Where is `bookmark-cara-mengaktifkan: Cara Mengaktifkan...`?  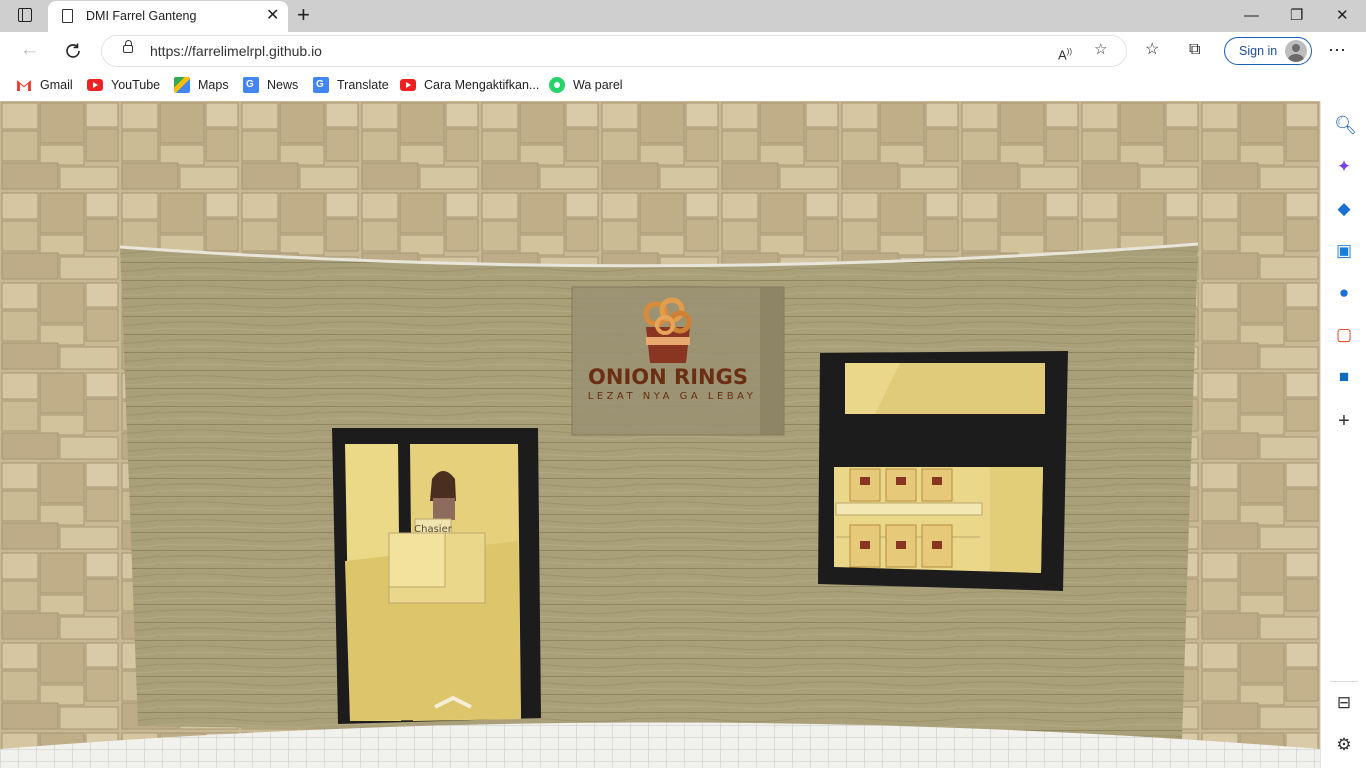
bookmark-cara-mengaktifkan: Cara Mengaktifkan... is located at coordinates (469, 85).